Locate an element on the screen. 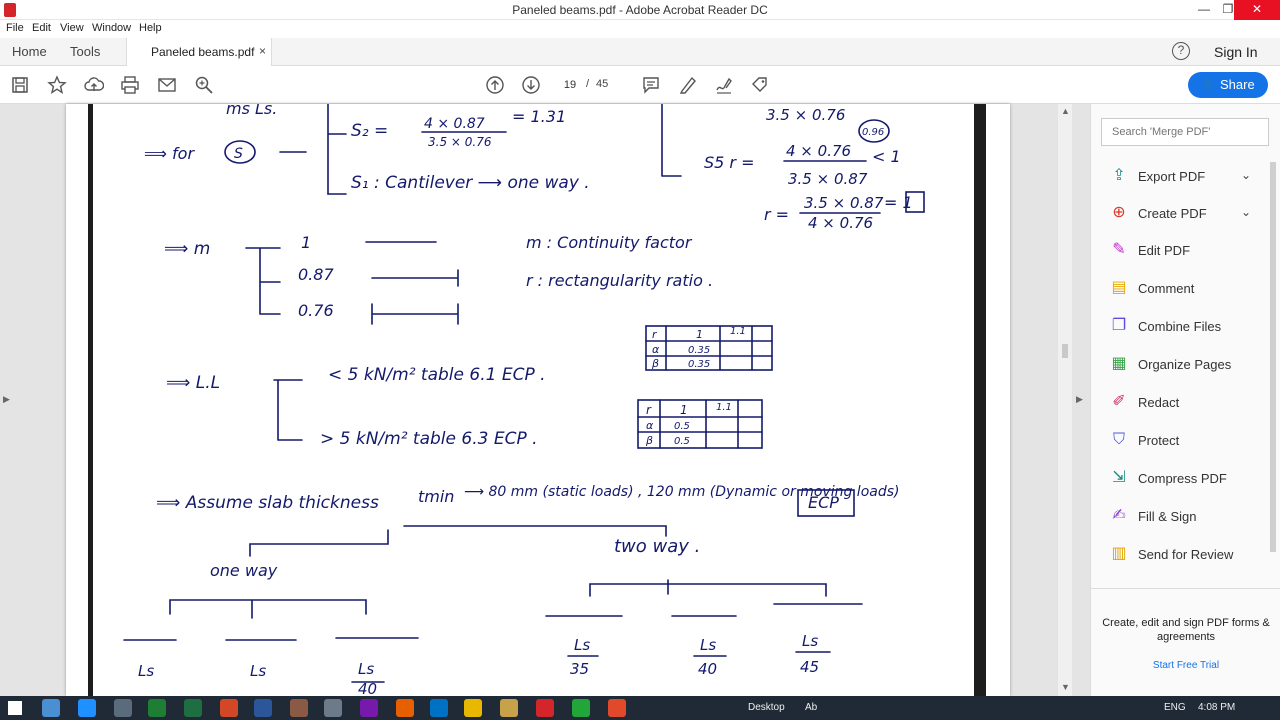 Image resolution: width=1280 pixels, height=720 pixels. acrobat-taskbar-icon is located at coordinates (545, 708).